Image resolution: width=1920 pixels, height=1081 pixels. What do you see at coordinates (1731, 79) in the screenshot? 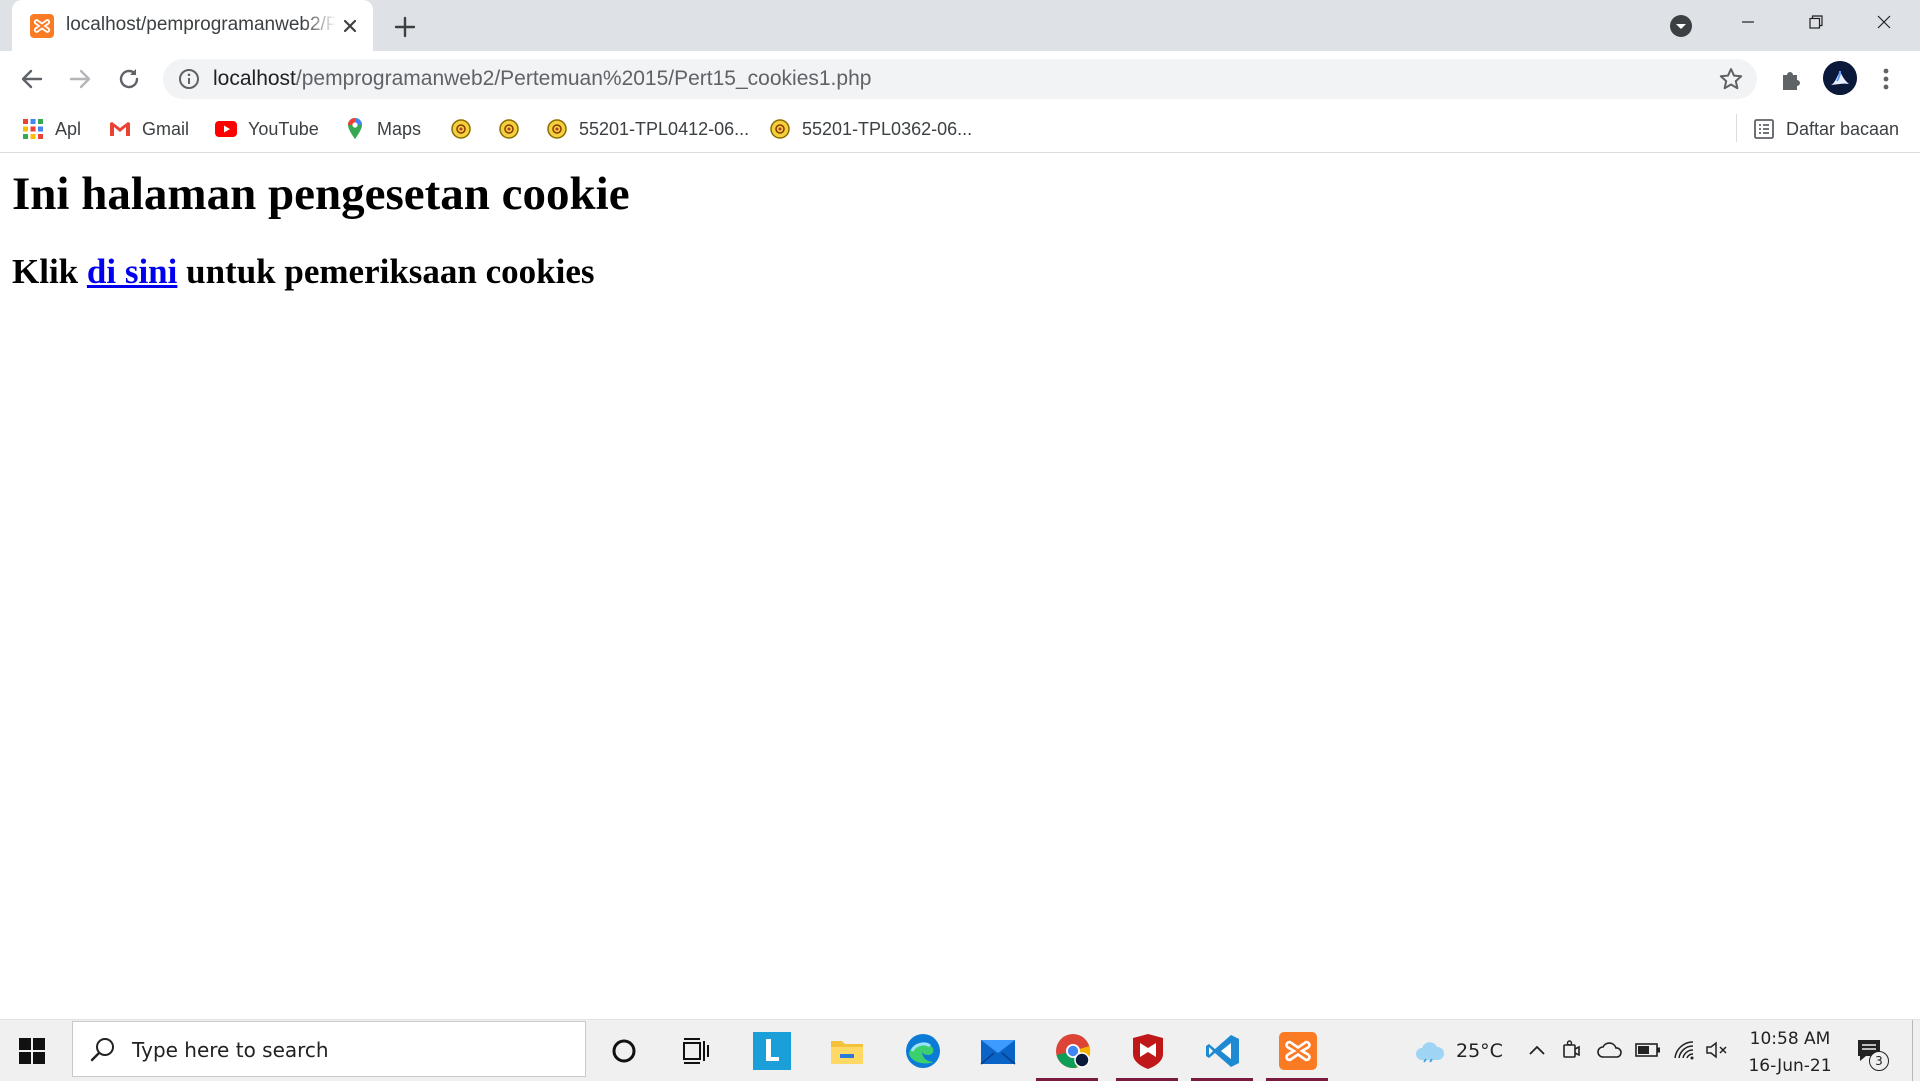
I see `bookmark-star-icon` at bounding box center [1731, 79].